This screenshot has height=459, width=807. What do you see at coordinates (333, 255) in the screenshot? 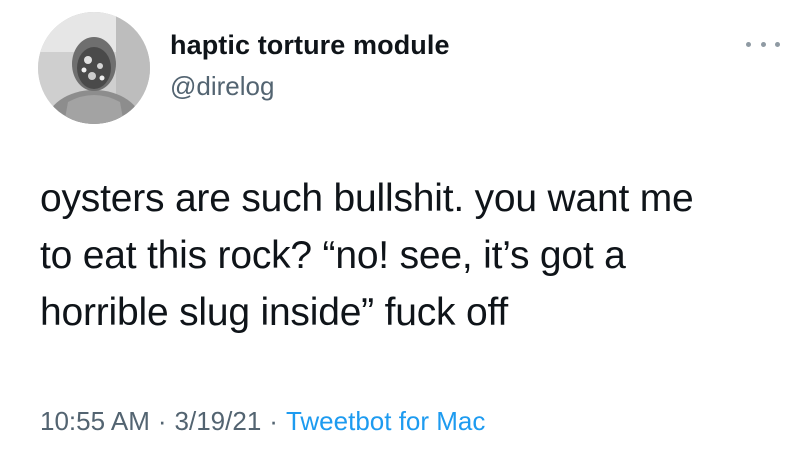
I see `tweet-text-line: to eat this rock? “no! see, it’s got a` at bounding box center [333, 255].